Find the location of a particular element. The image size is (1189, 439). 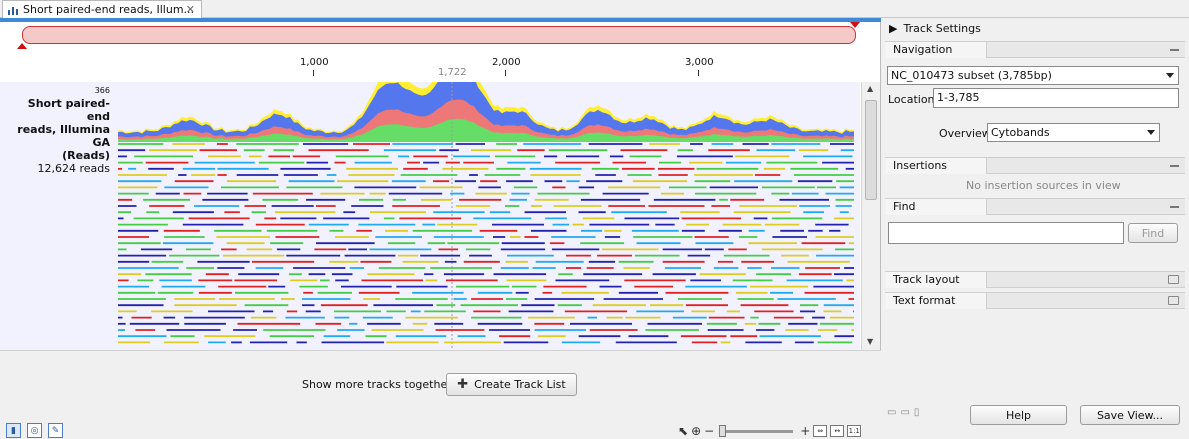

track-layout-section-label: Track layout is located at coordinates (936, 280).